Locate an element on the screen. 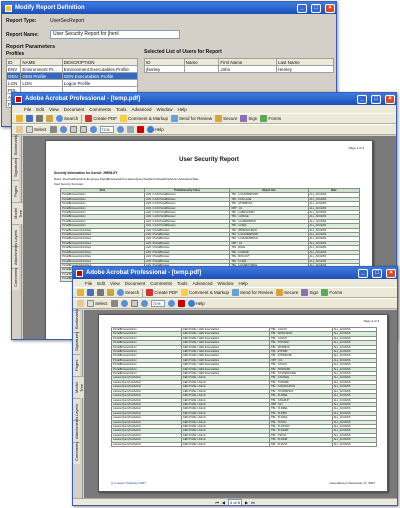 Image resolution: width=400 pixels, height=508 pixels. users-column-header: First Name is located at coordinates (247, 62).